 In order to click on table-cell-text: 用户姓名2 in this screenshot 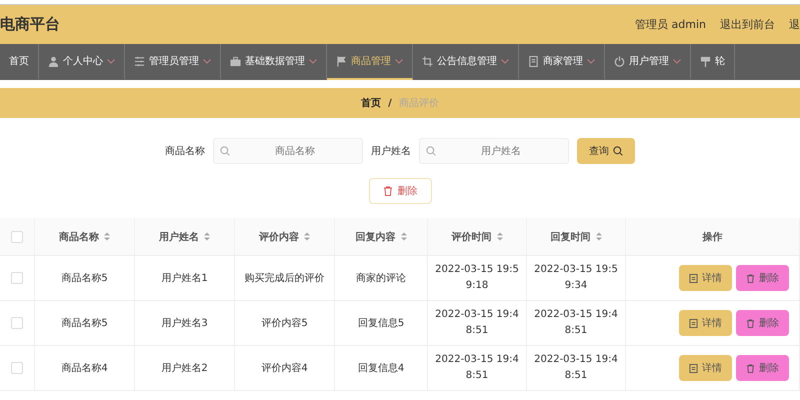, I will do `click(184, 368)`.